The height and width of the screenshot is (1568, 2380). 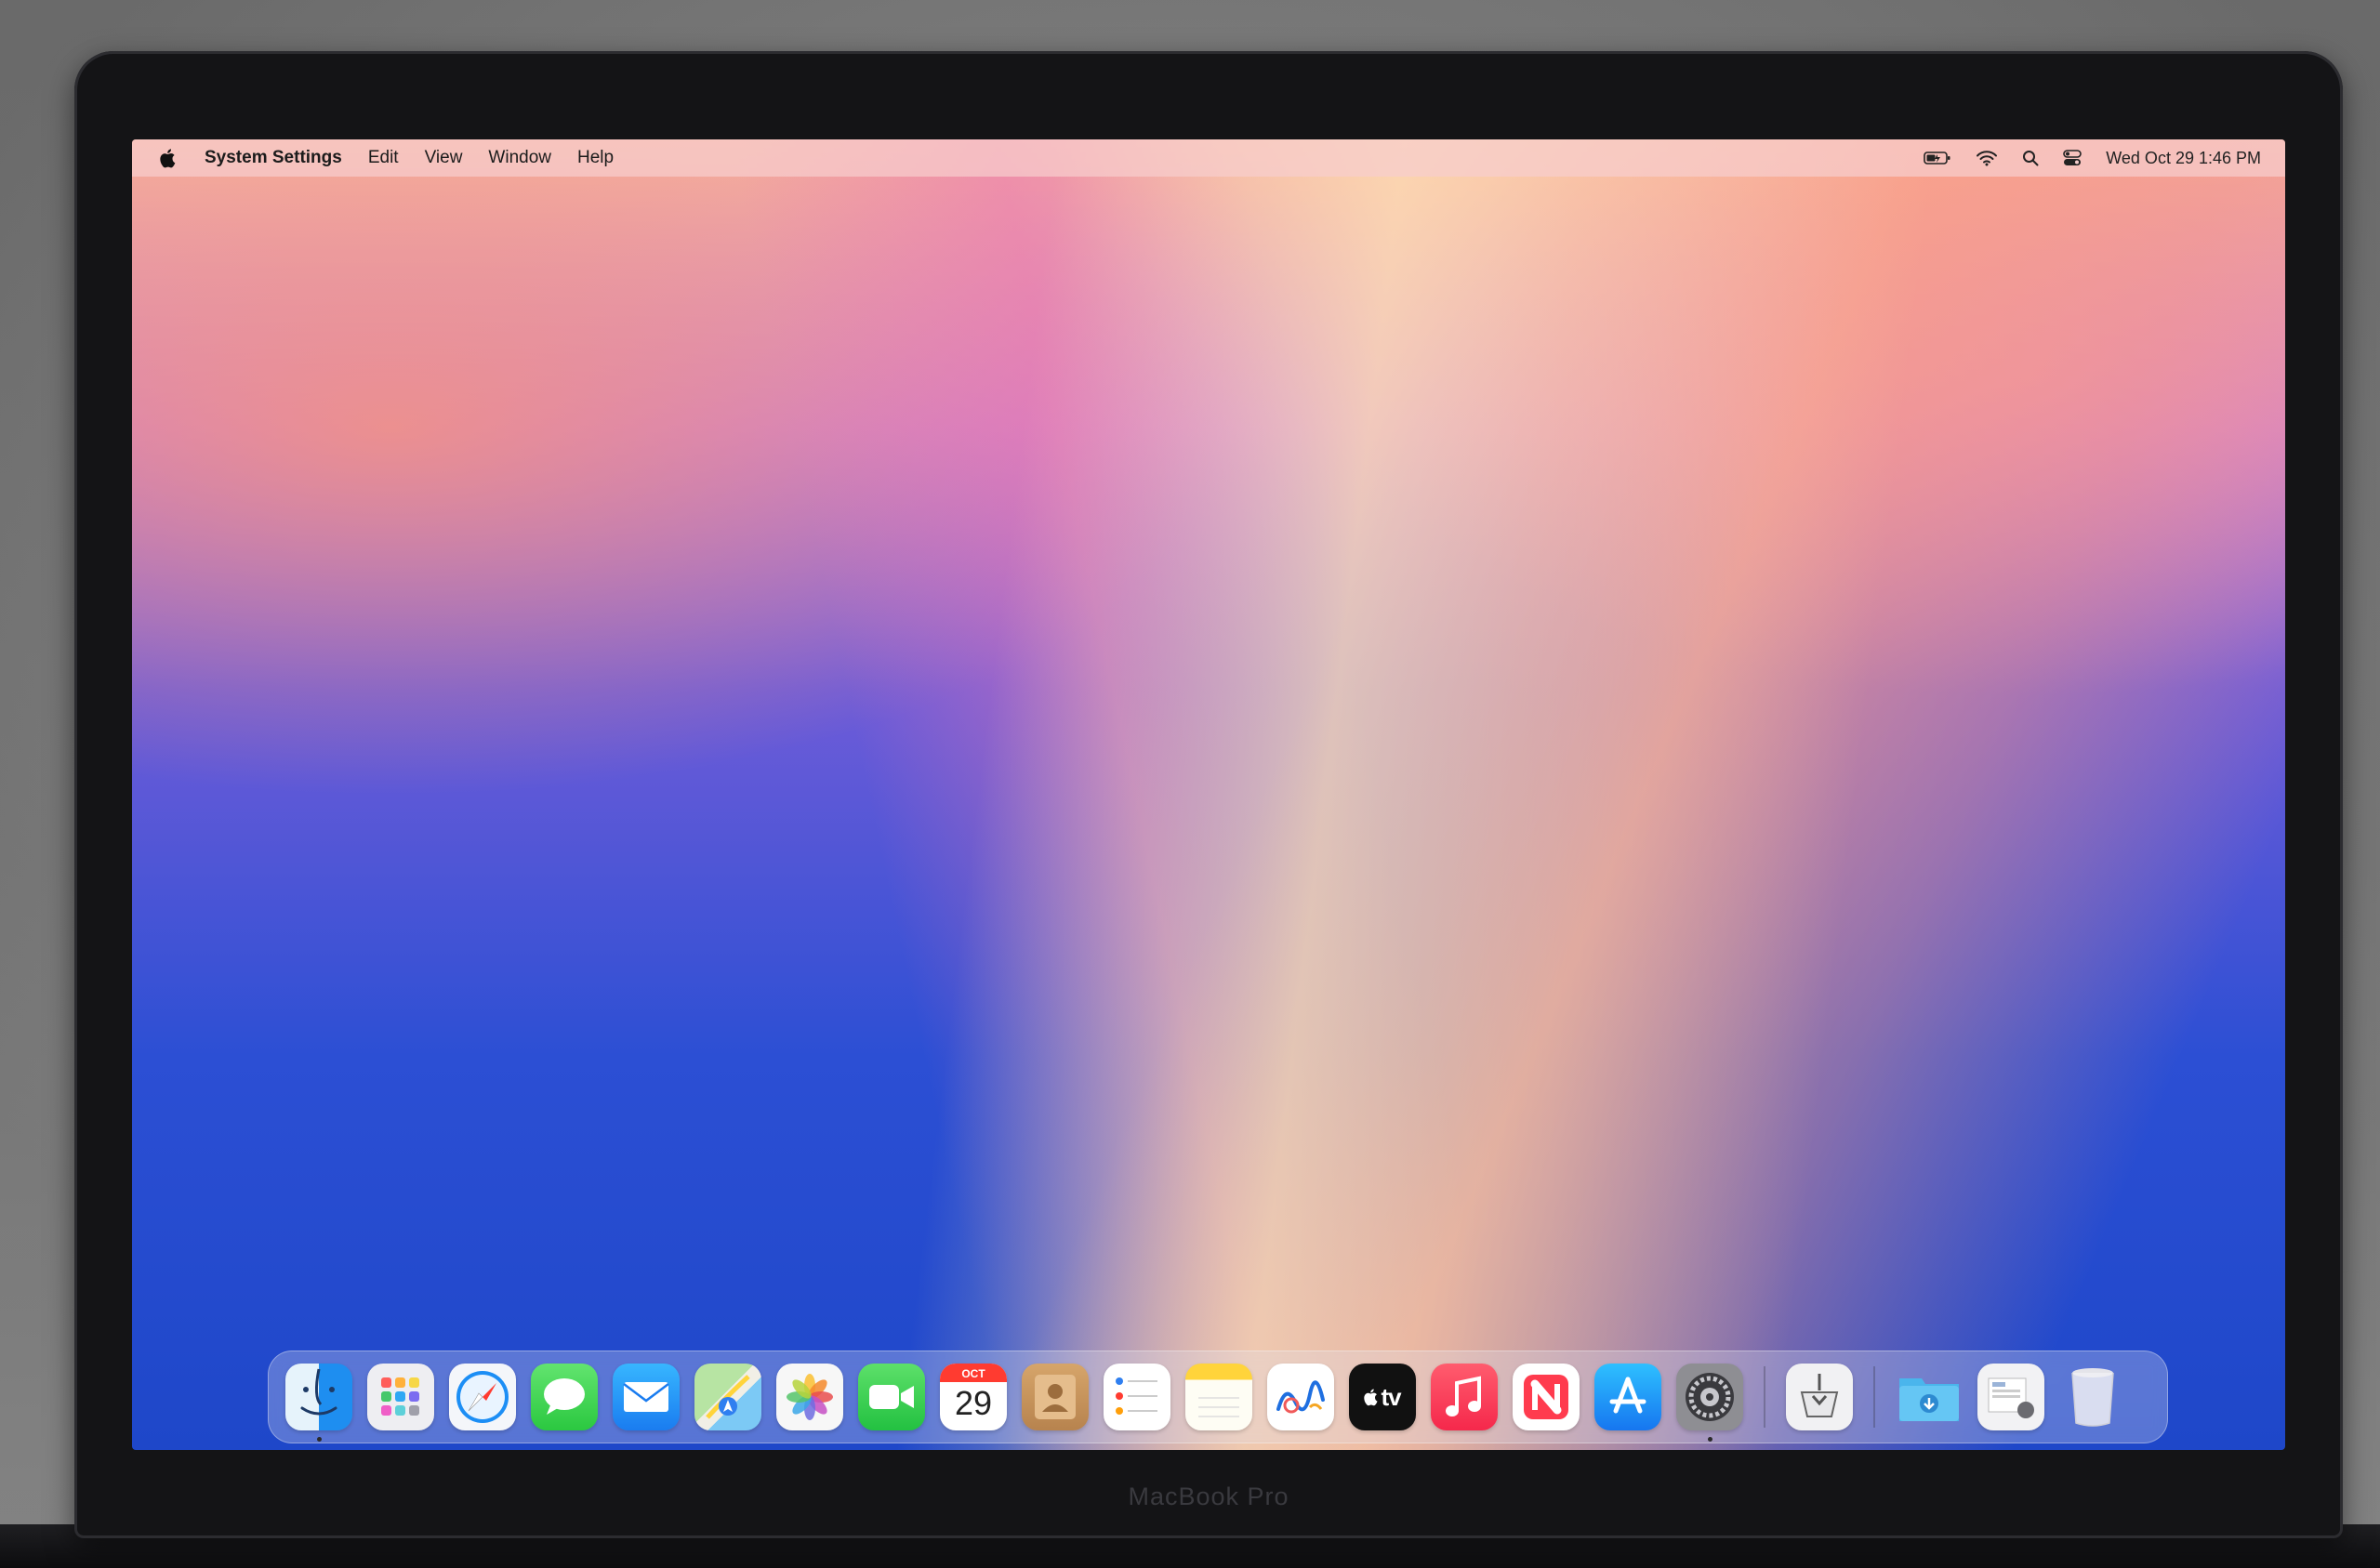 I want to click on system-settings-icon, so click(x=1710, y=1397).